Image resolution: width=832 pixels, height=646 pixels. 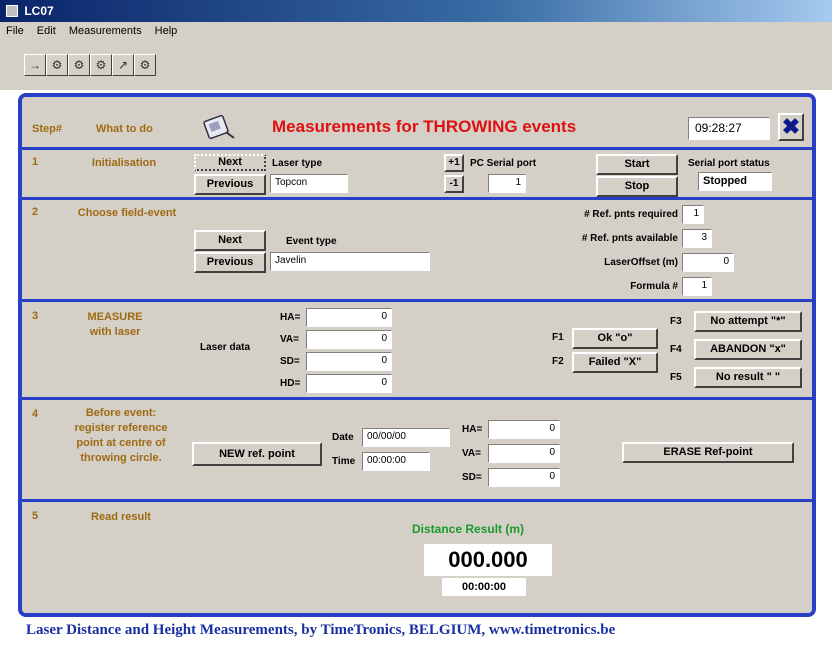 What do you see at coordinates (641, 262) in the screenshot?
I see `laser-offset-label: LaserOffset (m)` at bounding box center [641, 262].